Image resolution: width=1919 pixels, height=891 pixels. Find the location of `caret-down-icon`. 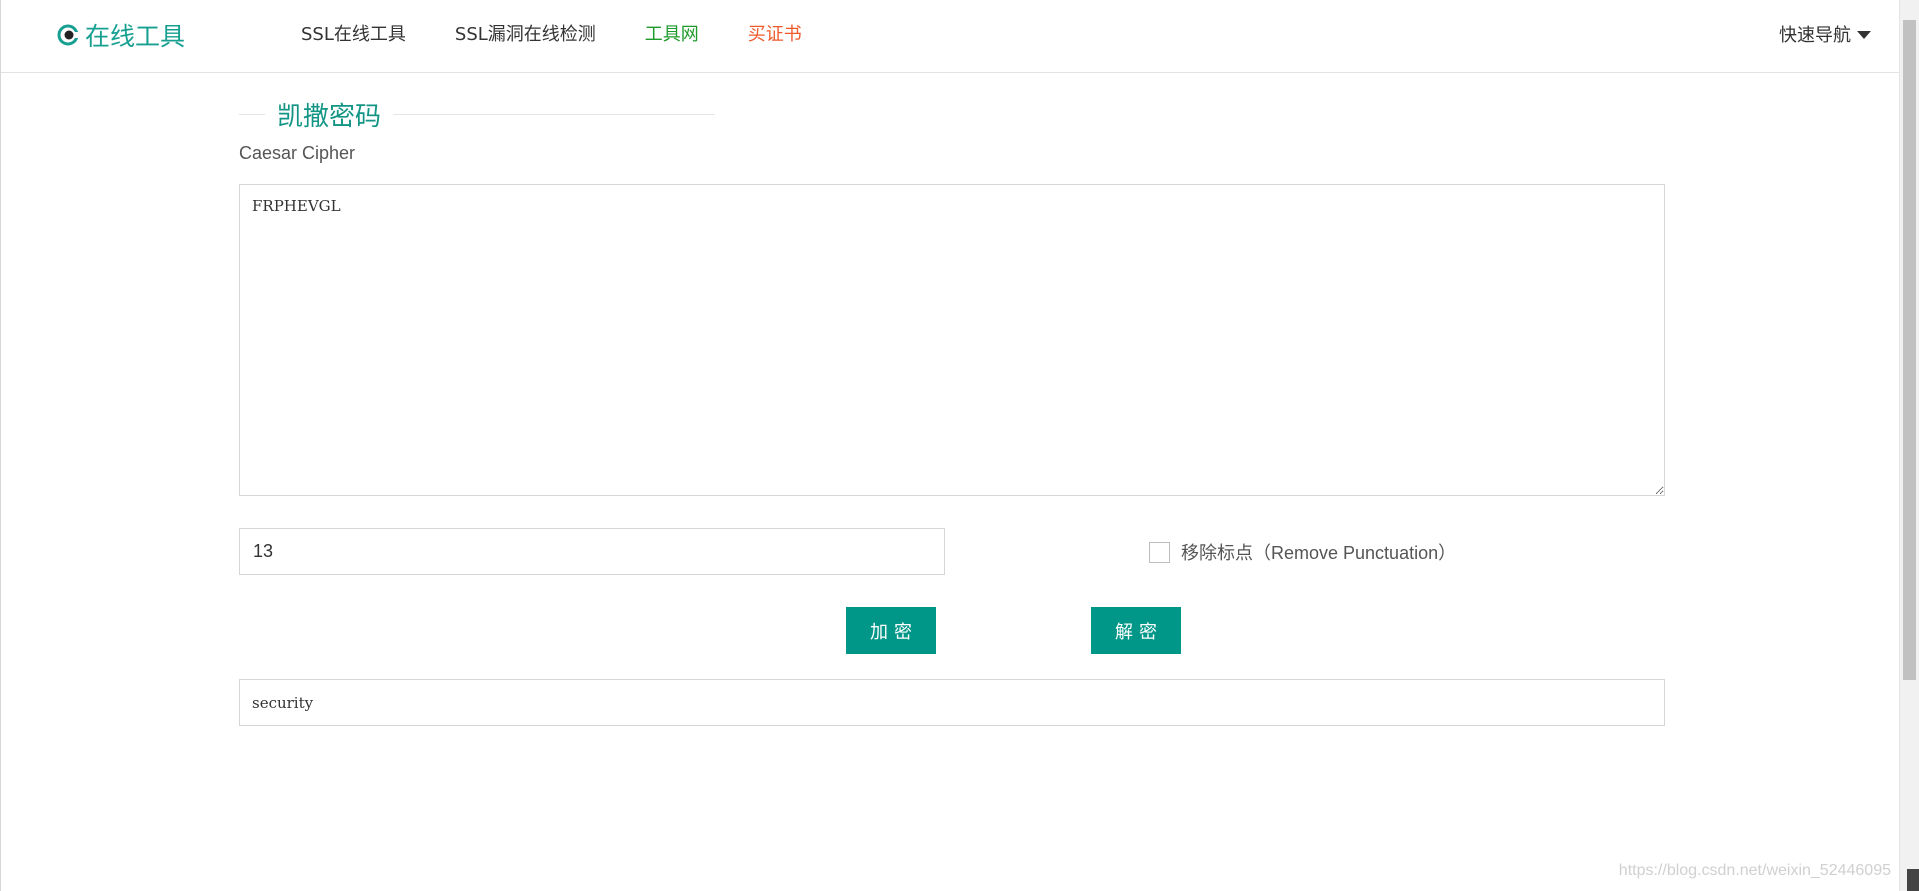

caret-down-icon is located at coordinates (1864, 35).